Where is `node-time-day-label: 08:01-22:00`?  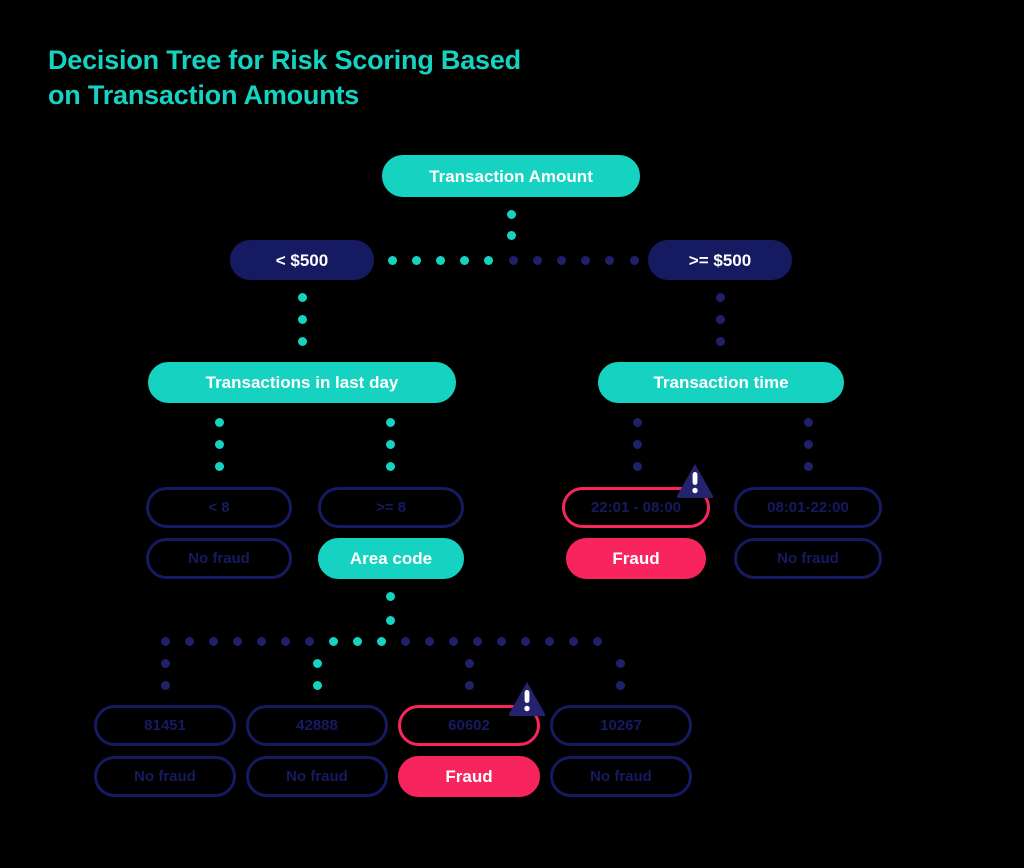 node-time-day-label: 08:01-22:00 is located at coordinates (808, 507).